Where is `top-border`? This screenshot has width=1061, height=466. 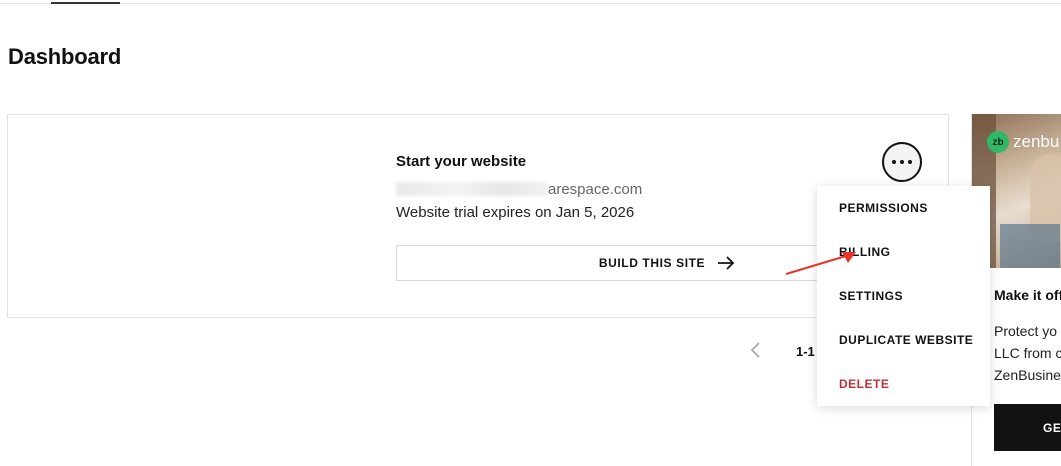
top-border is located at coordinates (530, 3).